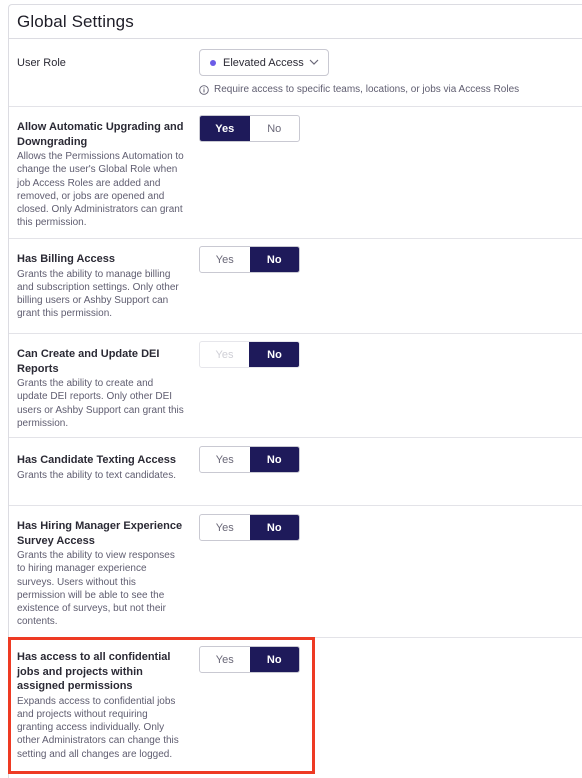 The height and width of the screenshot is (778, 582). What do you see at coordinates (75, 21) in the screenshot?
I see `page-title: Global Settings` at bounding box center [75, 21].